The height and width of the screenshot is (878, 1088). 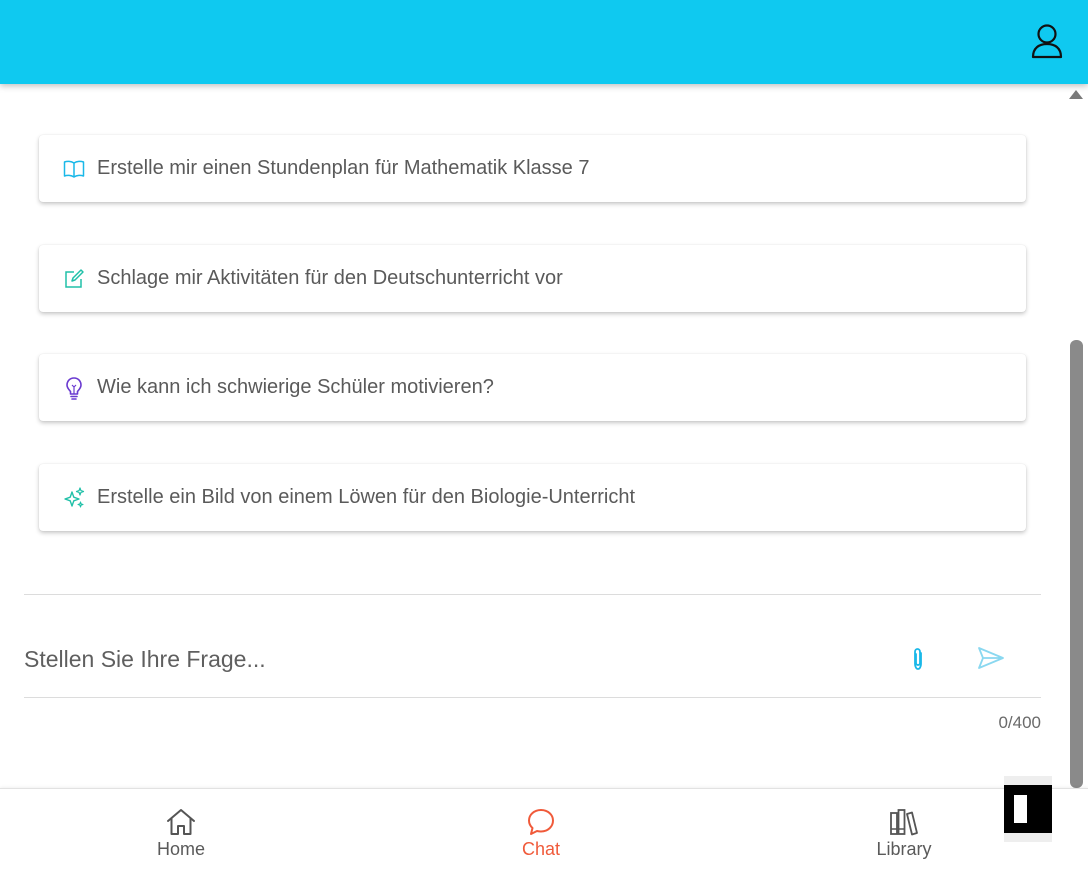 What do you see at coordinates (532, 594) in the screenshot?
I see `input-top-divider` at bounding box center [532, 594].